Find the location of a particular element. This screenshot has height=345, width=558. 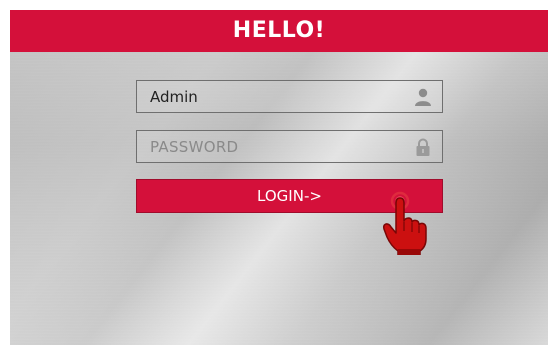

password-placeholder: PASSWORD is located at coordinates (194, 146).